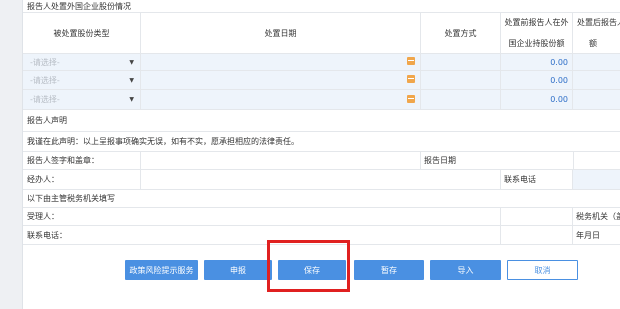  What do you see at coordinates (238, 270) in the screenshot?
I see `declare-button: 申报` at bounding box center [238, 270].